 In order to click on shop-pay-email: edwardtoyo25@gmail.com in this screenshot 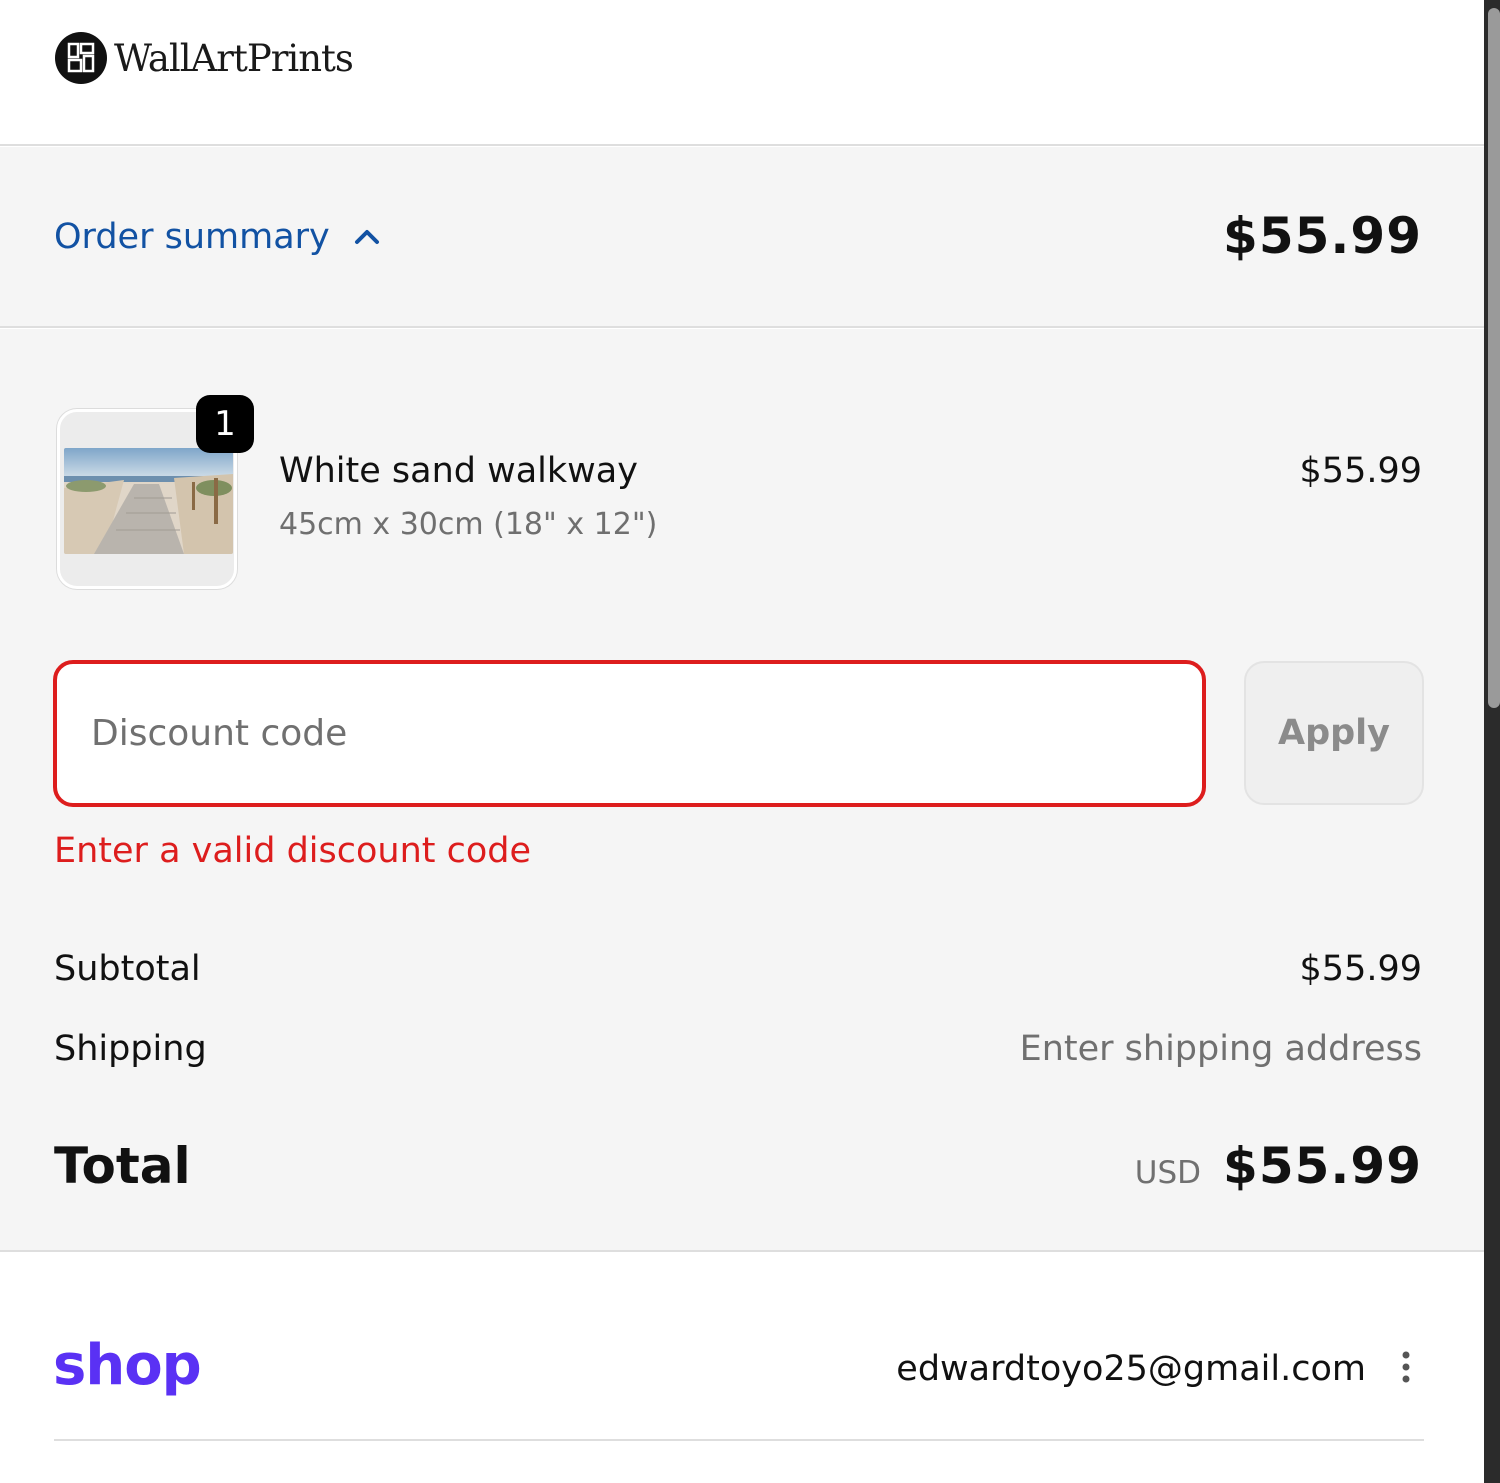, I will do `click(1131, 1369)`.